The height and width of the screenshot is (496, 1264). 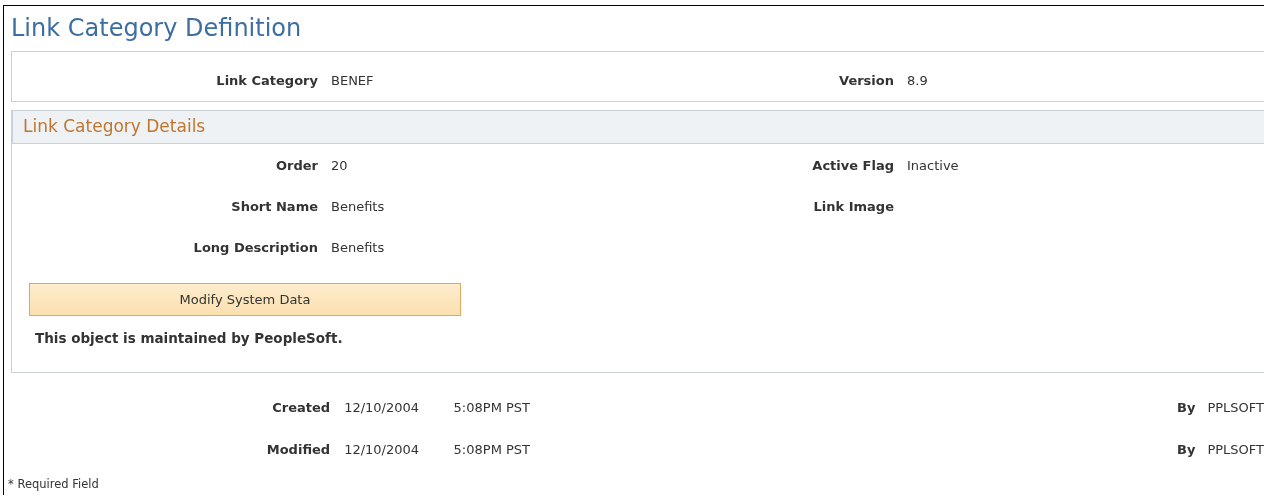 I want to click on field-label: Created, so click(x=301, y=407).